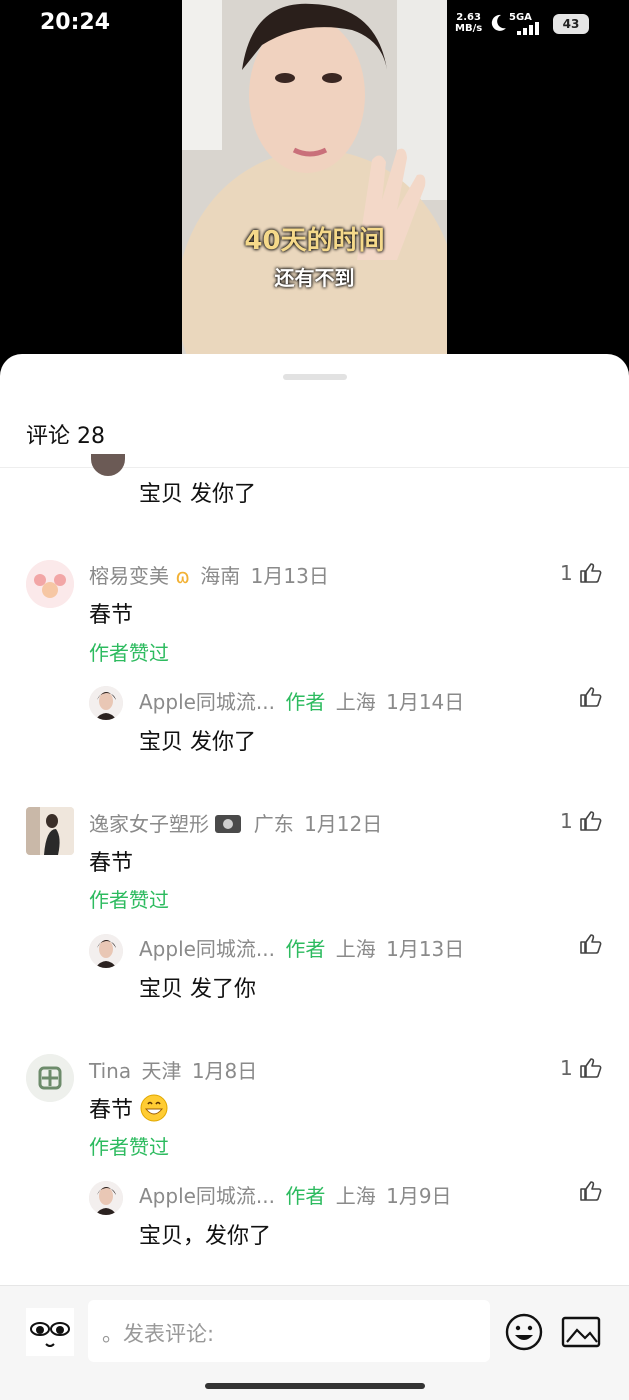 This screenshot has height=1400, width=629. What do you see at coordinates (315, 377) in the screenshot?
I see `sheet-drag-handle` at bounding box center [315, 377].